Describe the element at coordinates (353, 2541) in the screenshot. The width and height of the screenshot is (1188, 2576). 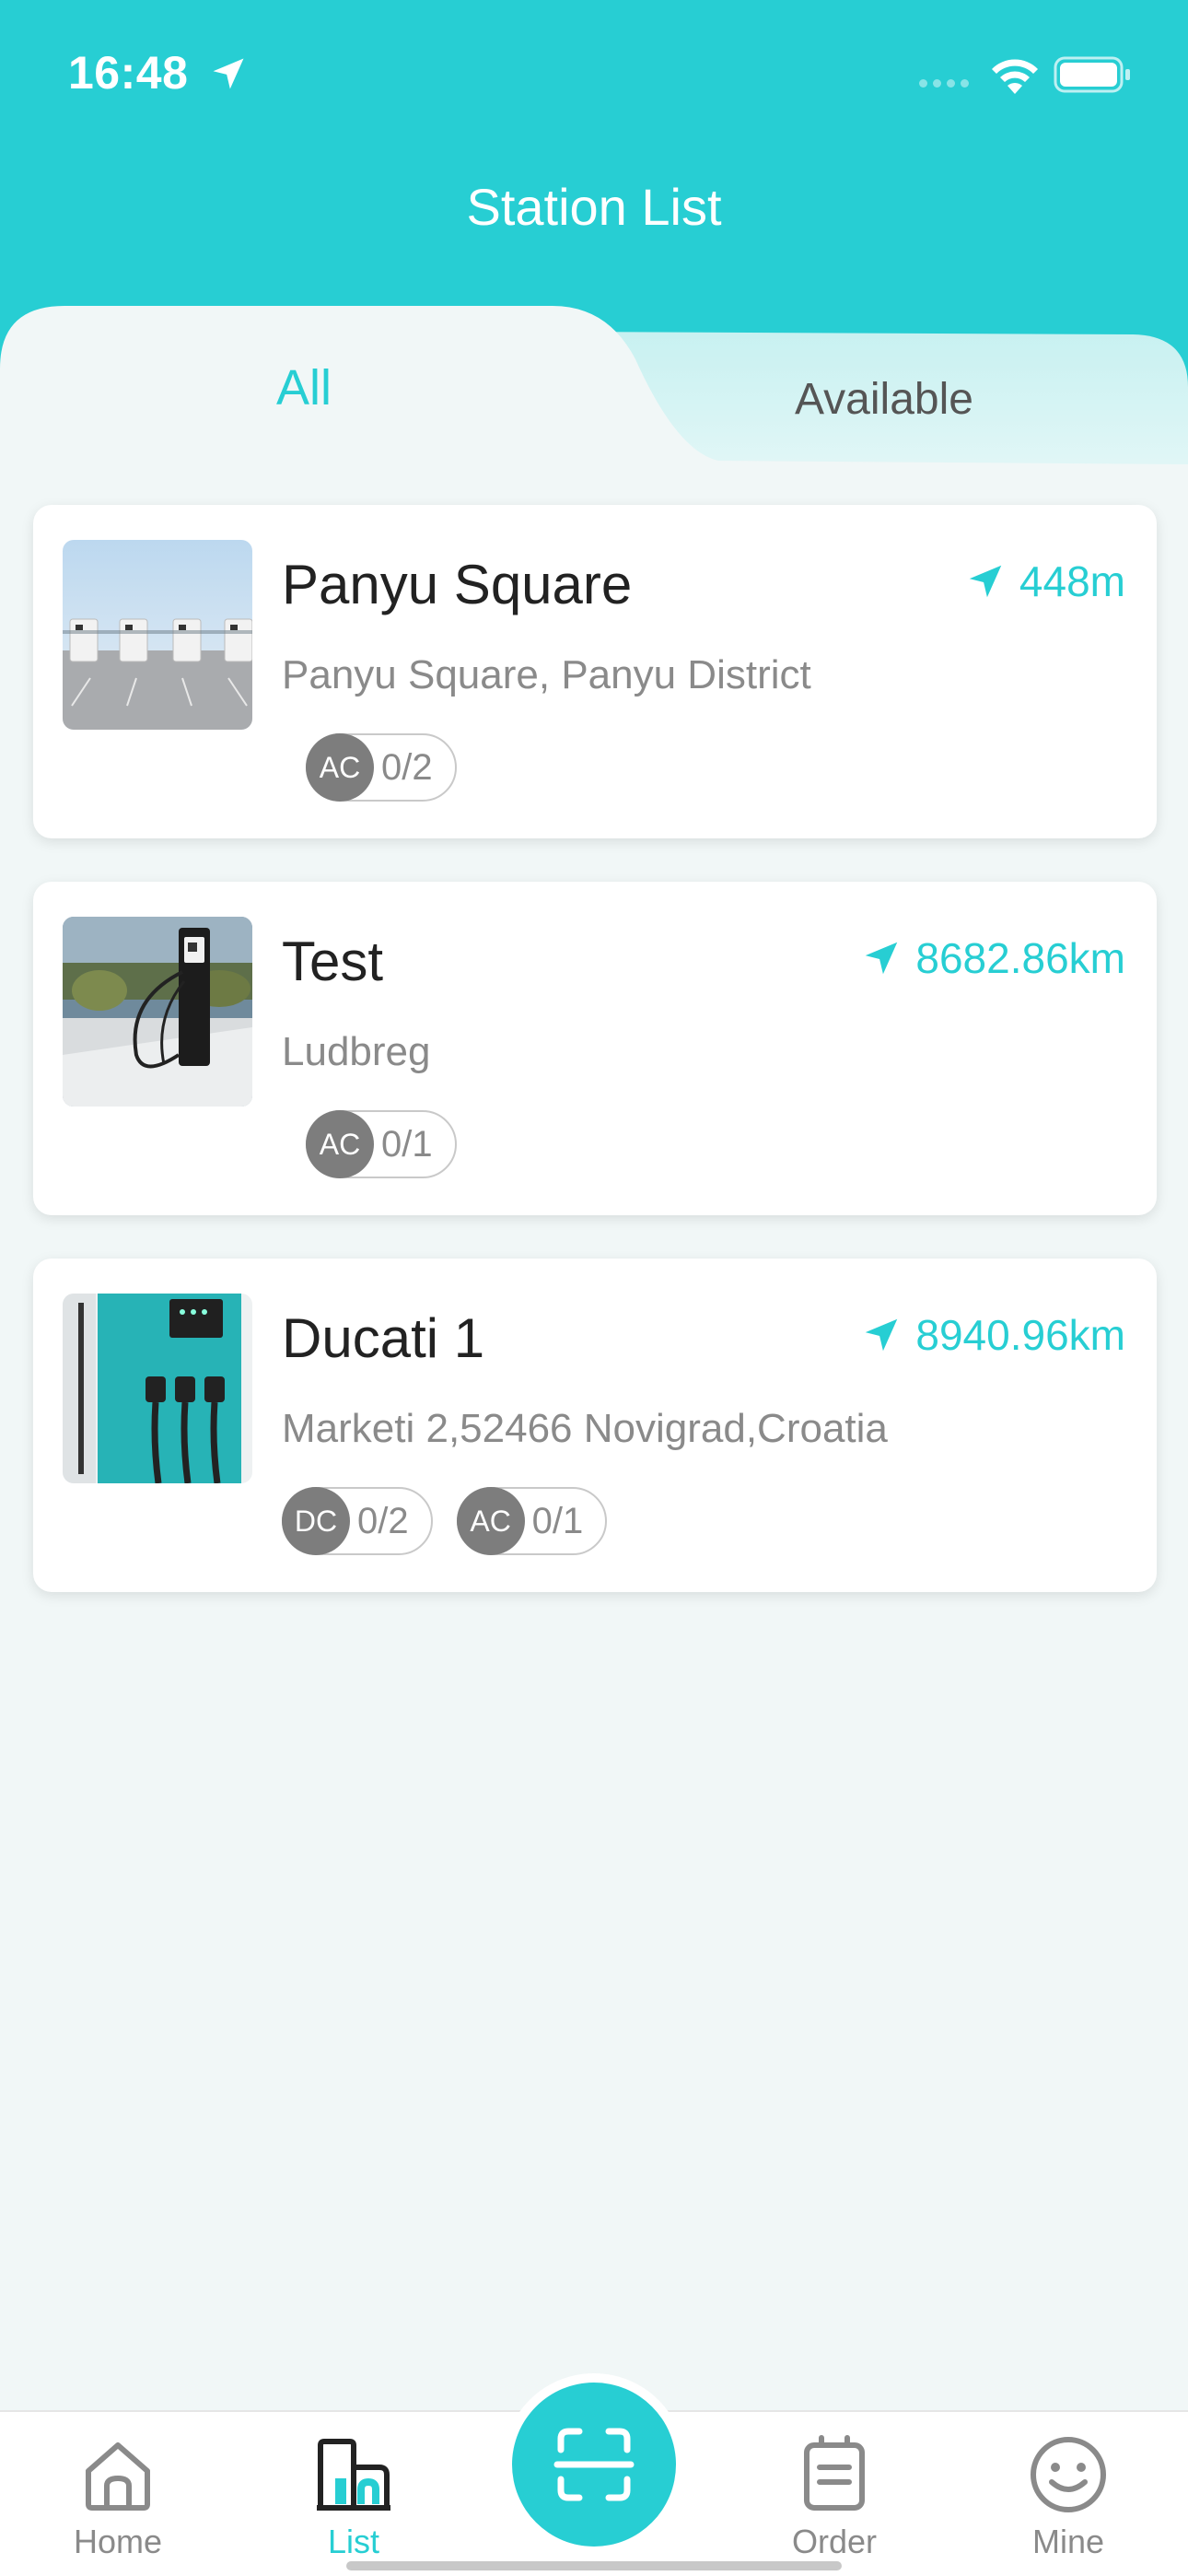
I see `nav-list-label: List` at that location.